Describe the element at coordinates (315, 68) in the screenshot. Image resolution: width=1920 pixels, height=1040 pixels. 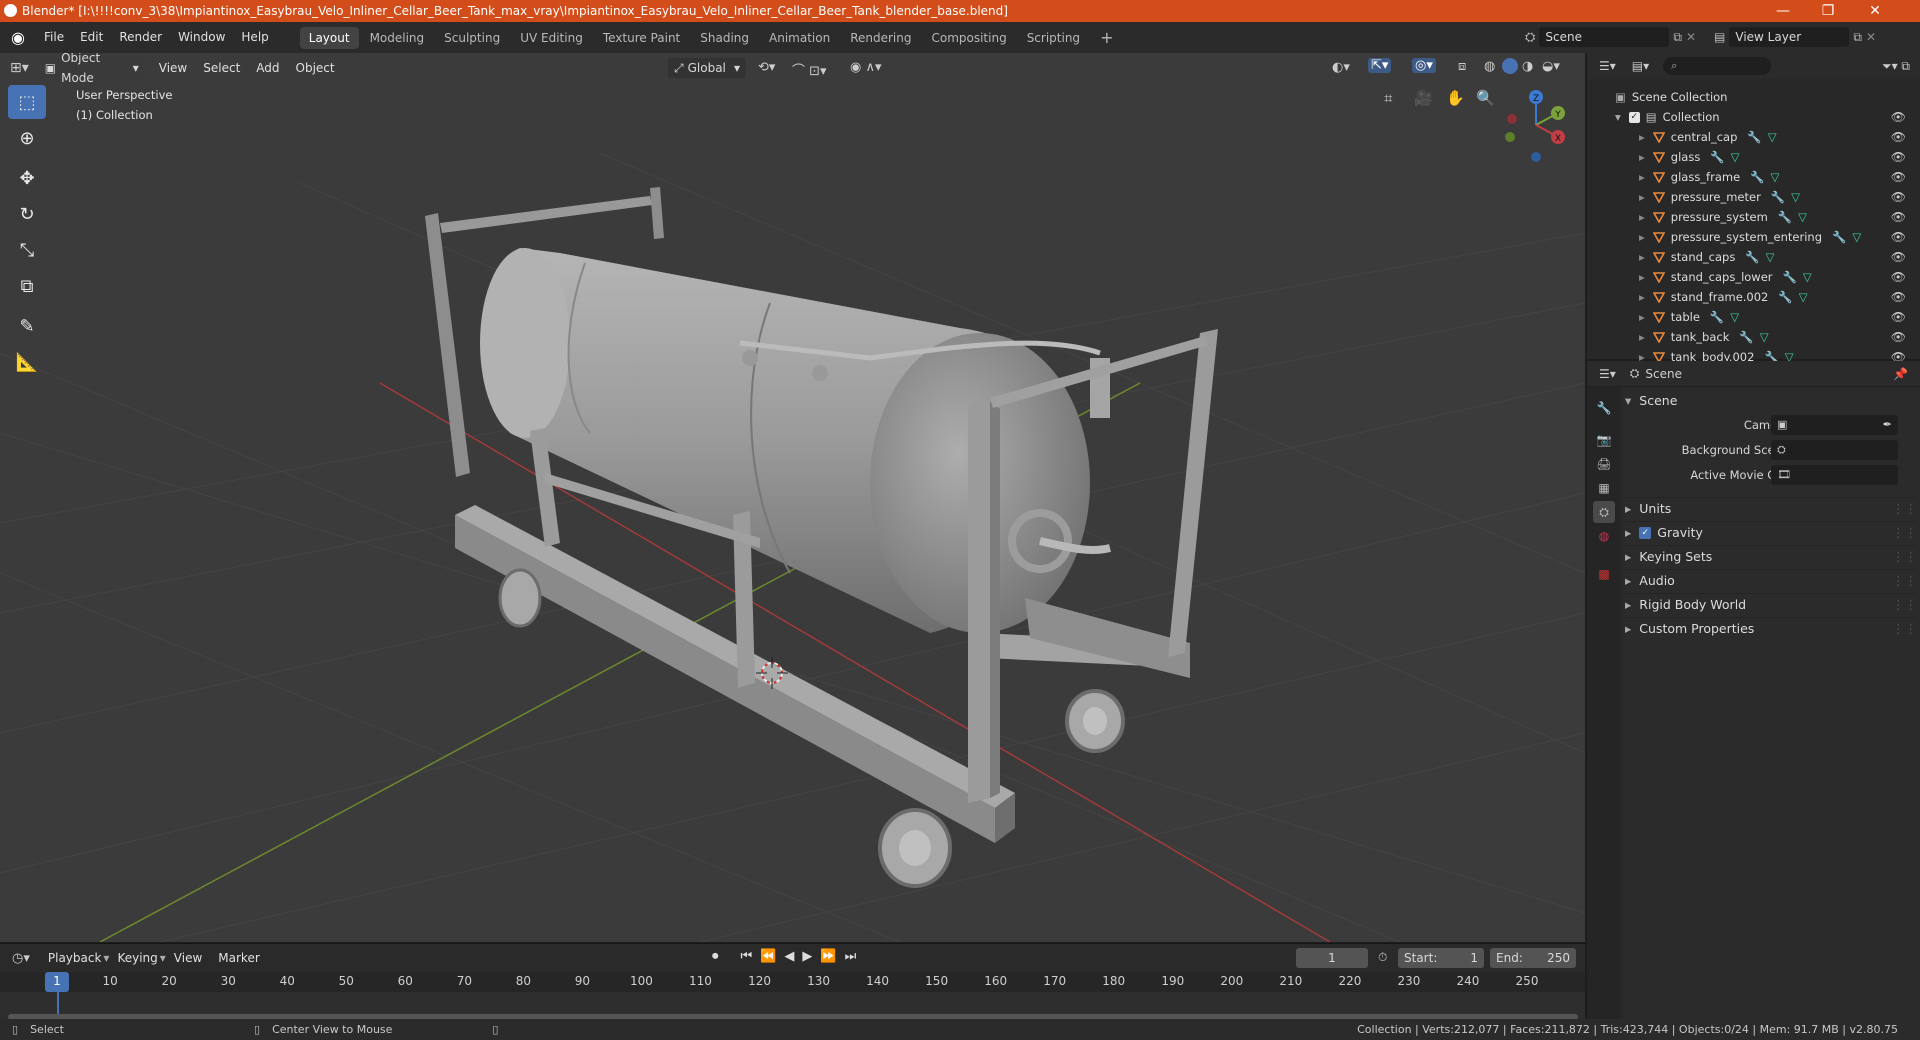
I see `viewport-menu-object: Object` at that location.